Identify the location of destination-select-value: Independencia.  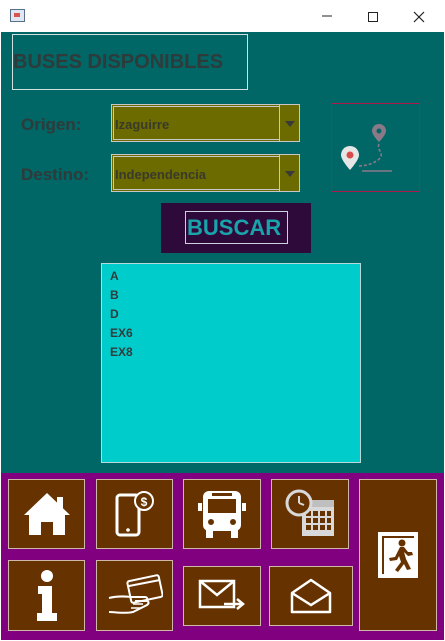
(161, 174).